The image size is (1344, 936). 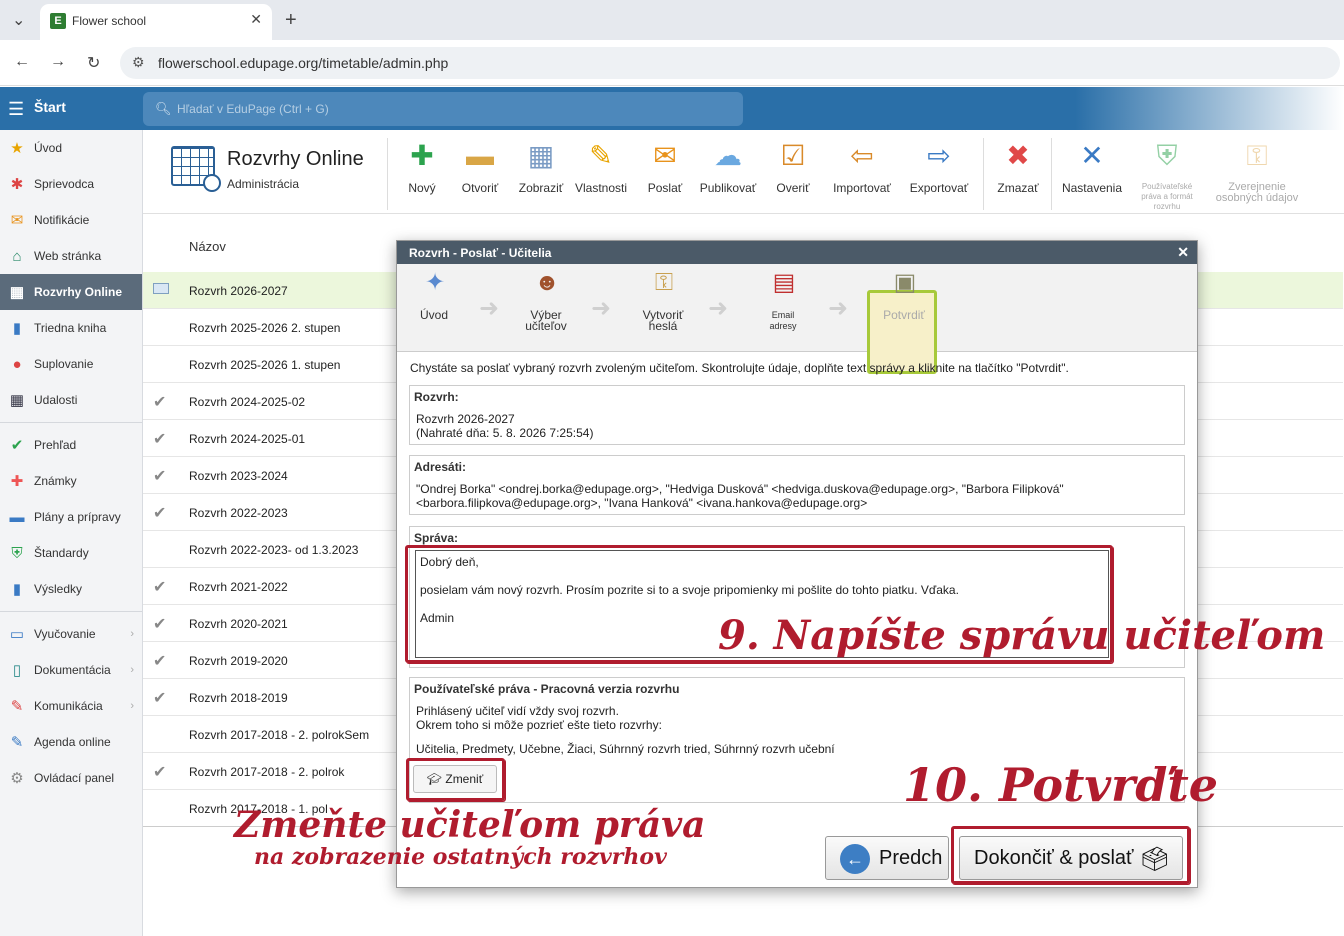 What do you see at coordinates (71, 517) in the screenshot?
I see `sidebar-item: ▬ Plány a prípravy` at bounding box center [71, 517].